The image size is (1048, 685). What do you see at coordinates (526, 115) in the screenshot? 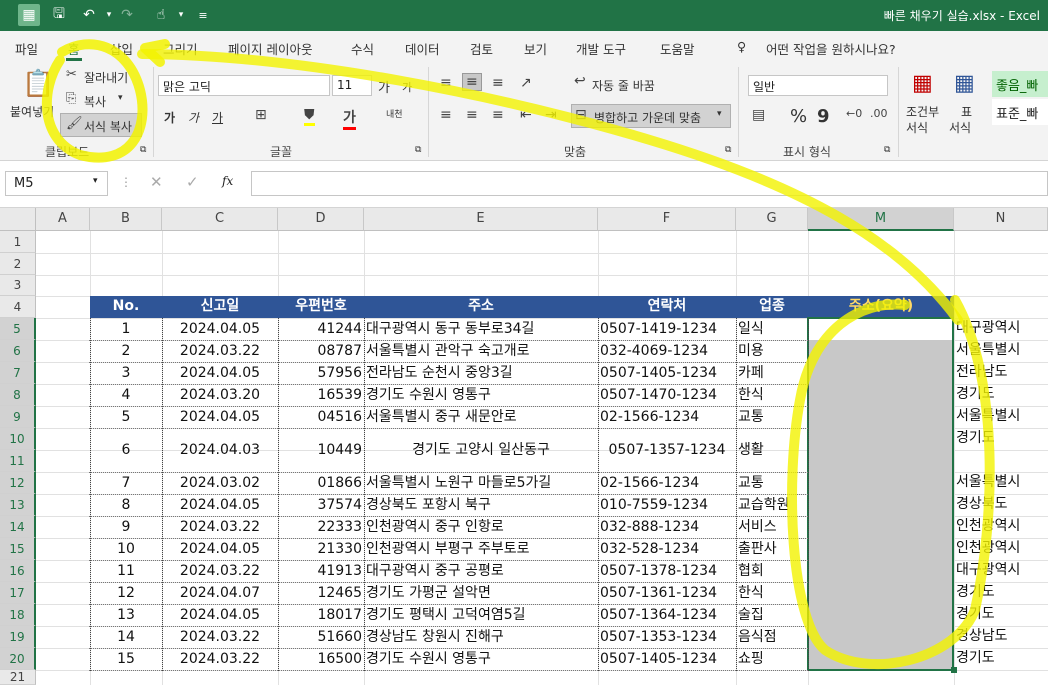
I see `decrease-indent-icon: ⇤` at bounding box center [526, 115].